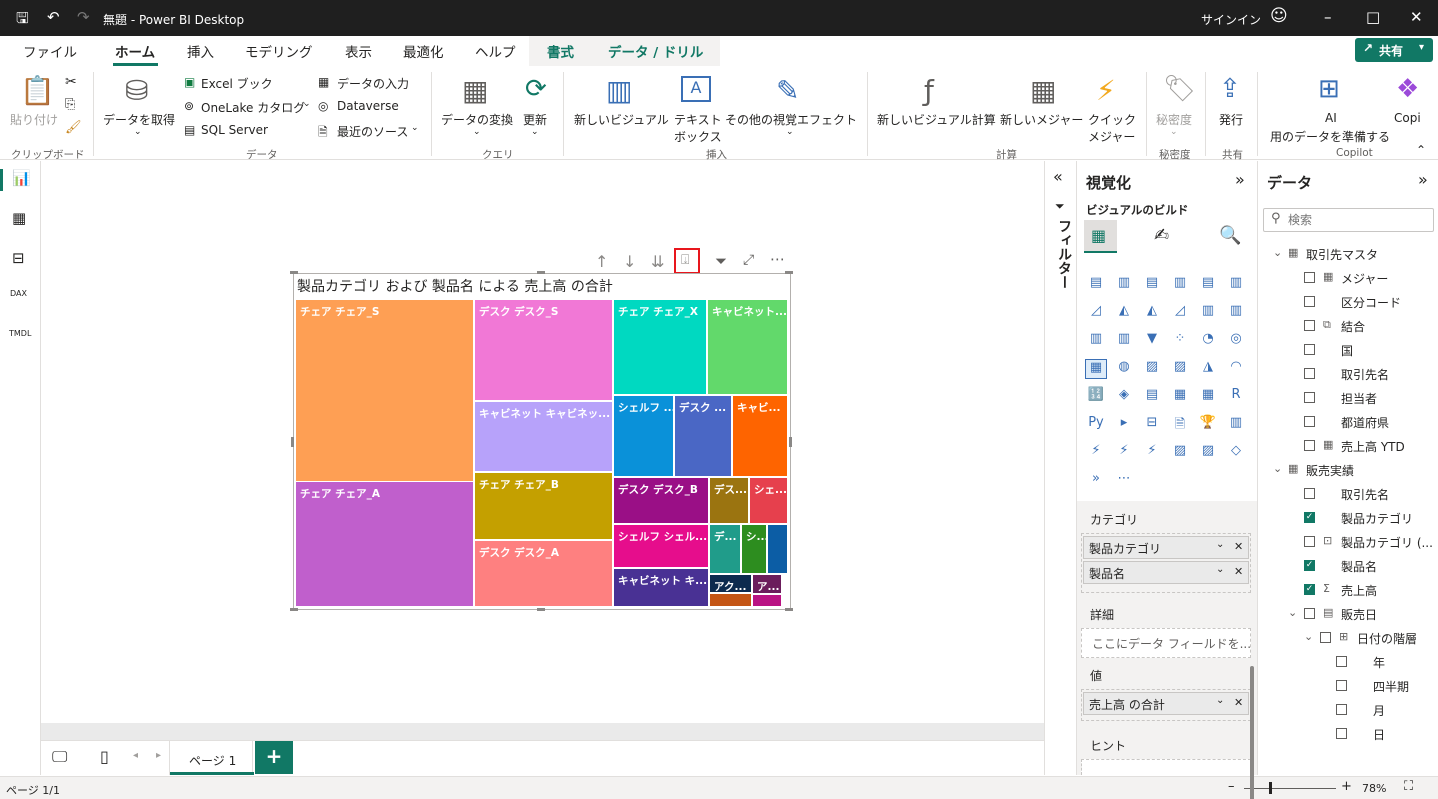 This screenshot has height=799, width=1438. I want to click on visual-type-icon: 🗎, so click(1180, 425).